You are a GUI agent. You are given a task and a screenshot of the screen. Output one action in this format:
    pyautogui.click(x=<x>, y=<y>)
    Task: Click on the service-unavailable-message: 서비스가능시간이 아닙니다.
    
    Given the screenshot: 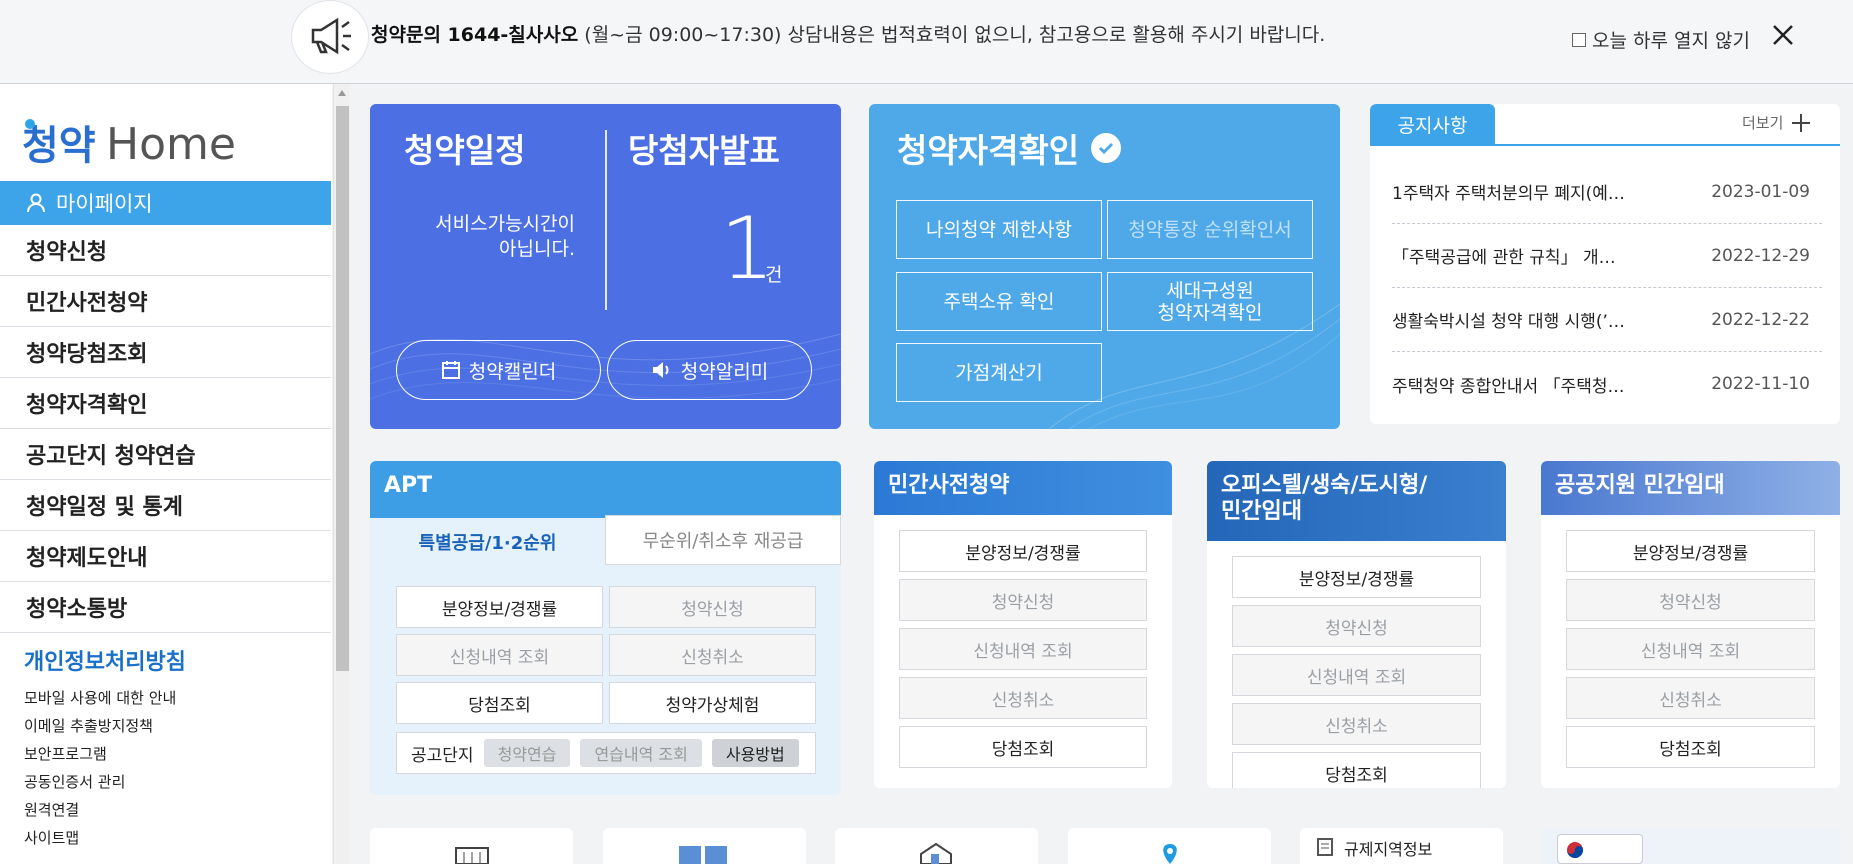 What is the action you would take?
    pyautogui.click(x=487, y=237)
    